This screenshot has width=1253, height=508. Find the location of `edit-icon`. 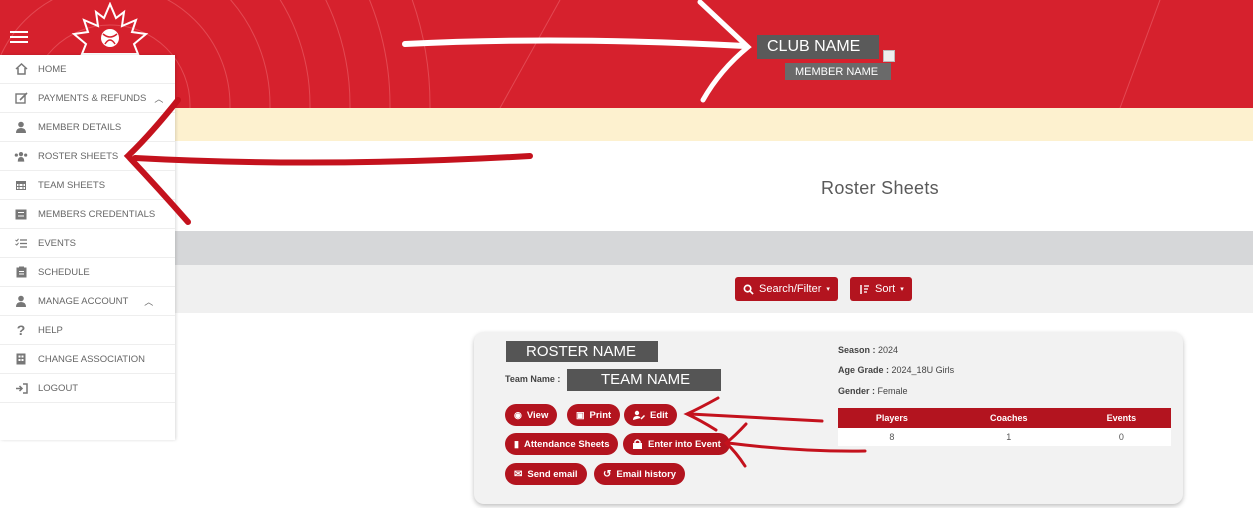

edit-icon is located at coordinates (21, 98).